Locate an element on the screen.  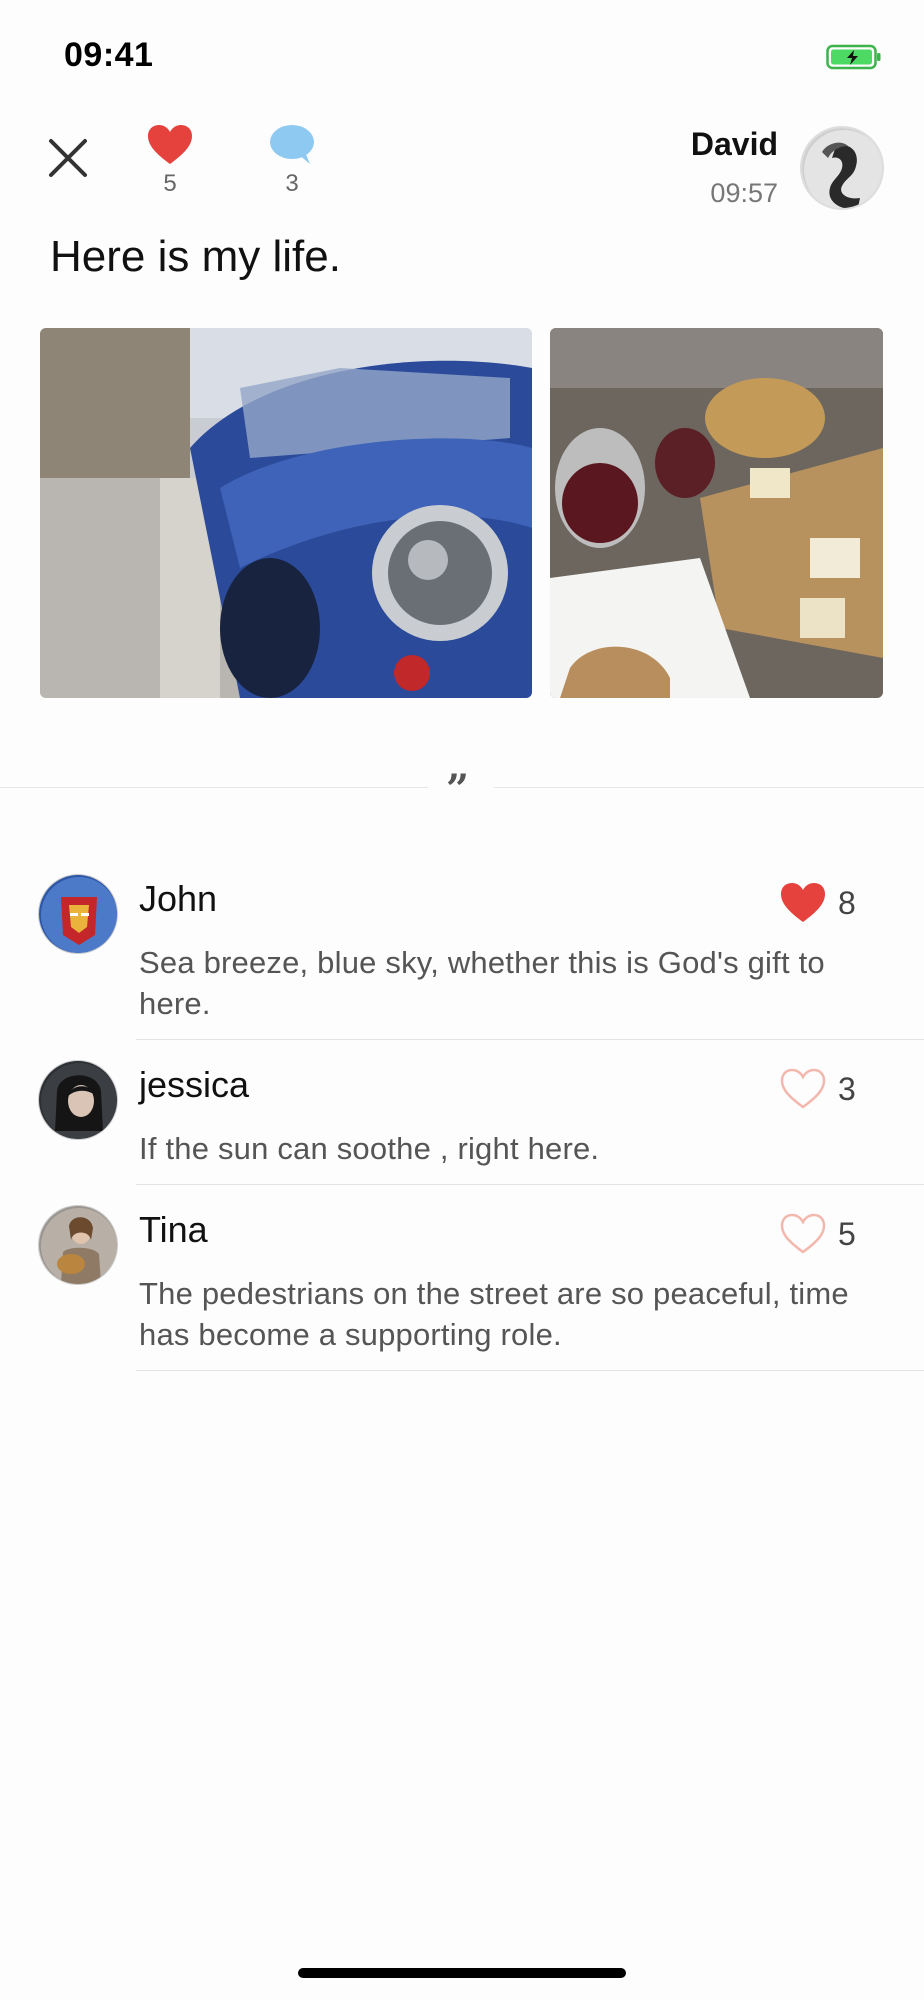
likes-stat: 5 is located at coordinates (170, 161).